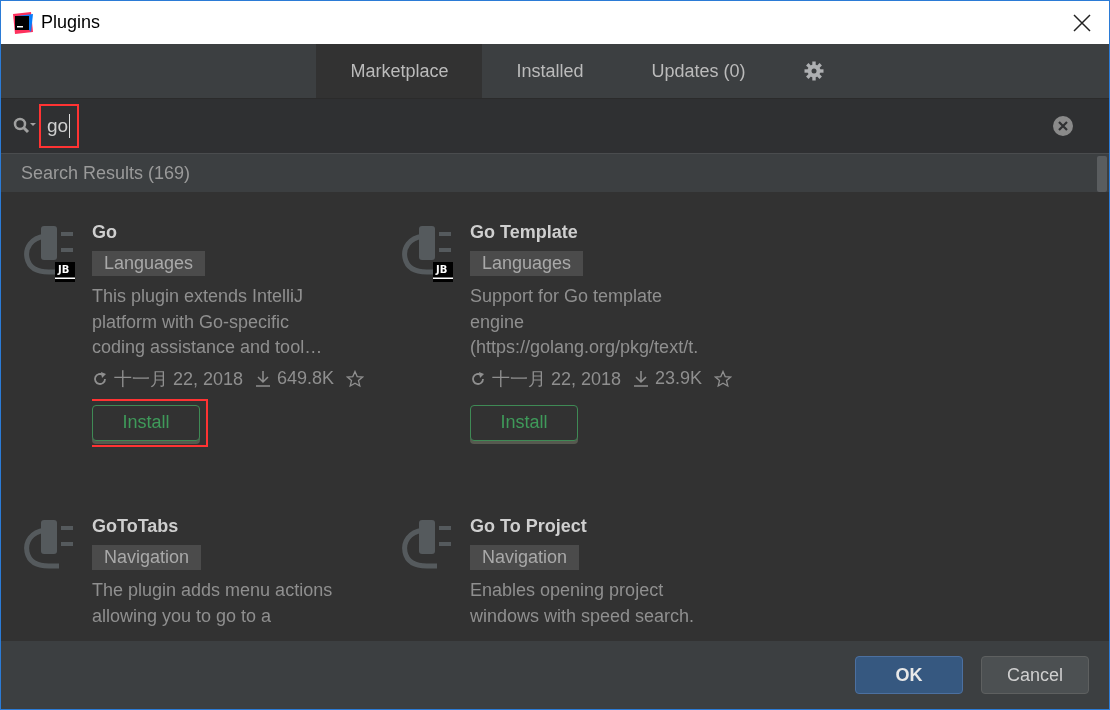 The image size is (1110, 710). What do you see at coordinates (528, 526) in the screenshot?
I see `plugin-name: Go To Project` at bounding box center [528, 526].